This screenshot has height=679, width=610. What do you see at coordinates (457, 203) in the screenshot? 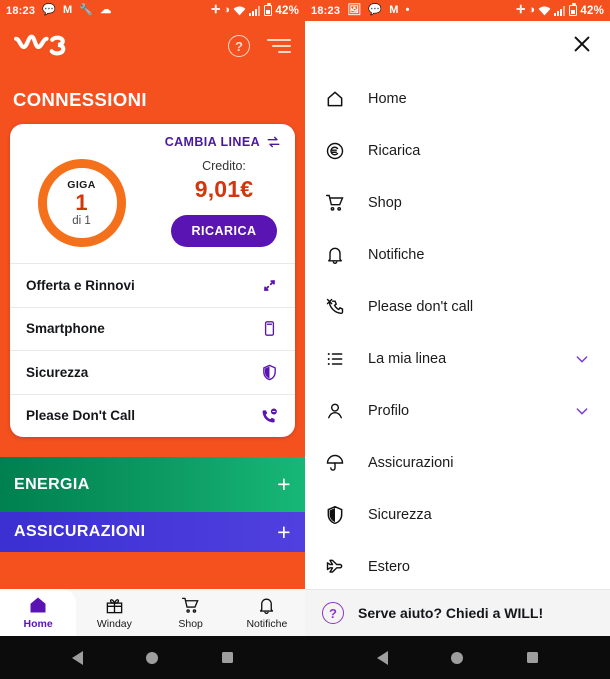
I see `menu-item-shop: Shop` at bounding box center [457, 203].